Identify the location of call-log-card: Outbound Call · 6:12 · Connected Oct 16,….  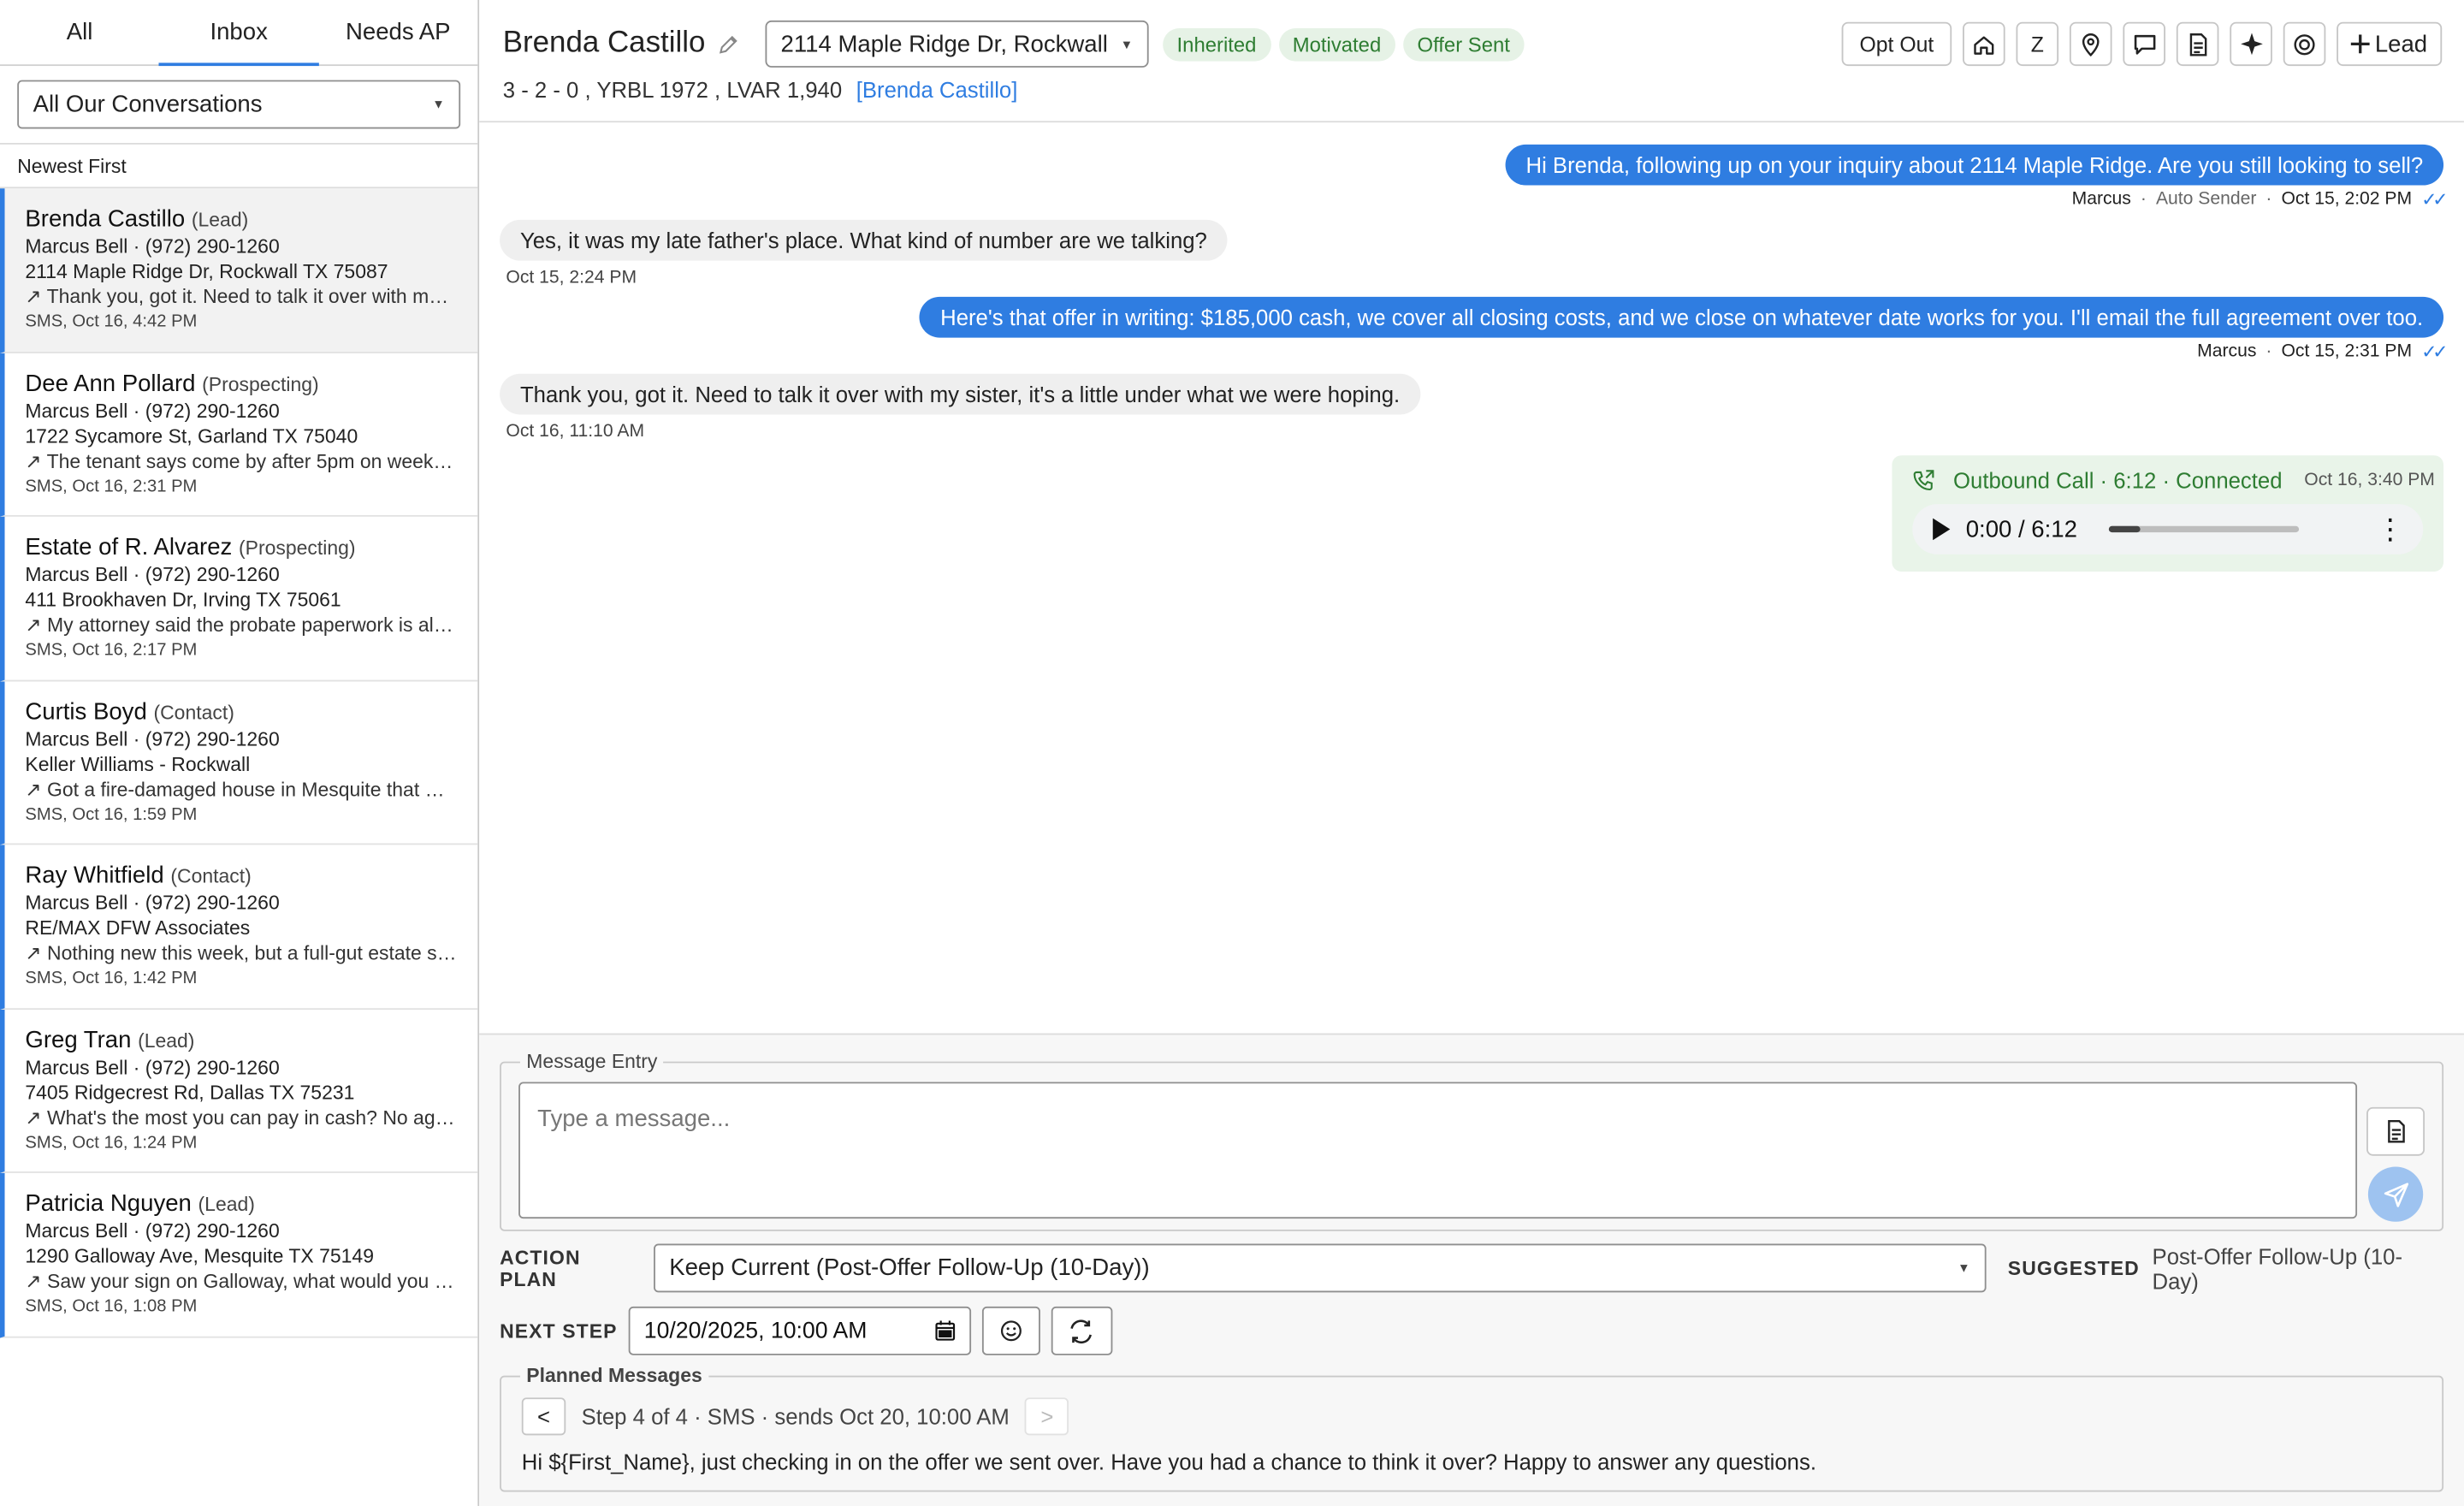
(2168, 514).